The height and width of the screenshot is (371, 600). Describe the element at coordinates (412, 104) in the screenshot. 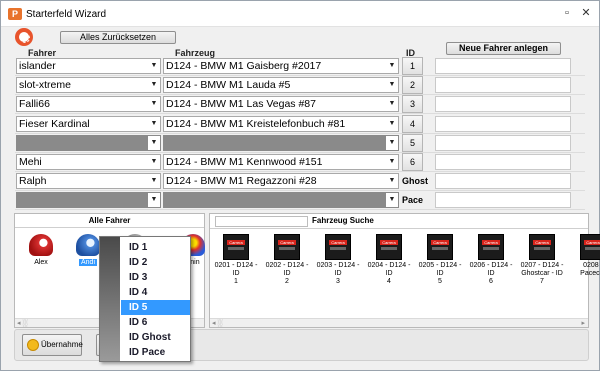

I see `id-button: 3` at that location.